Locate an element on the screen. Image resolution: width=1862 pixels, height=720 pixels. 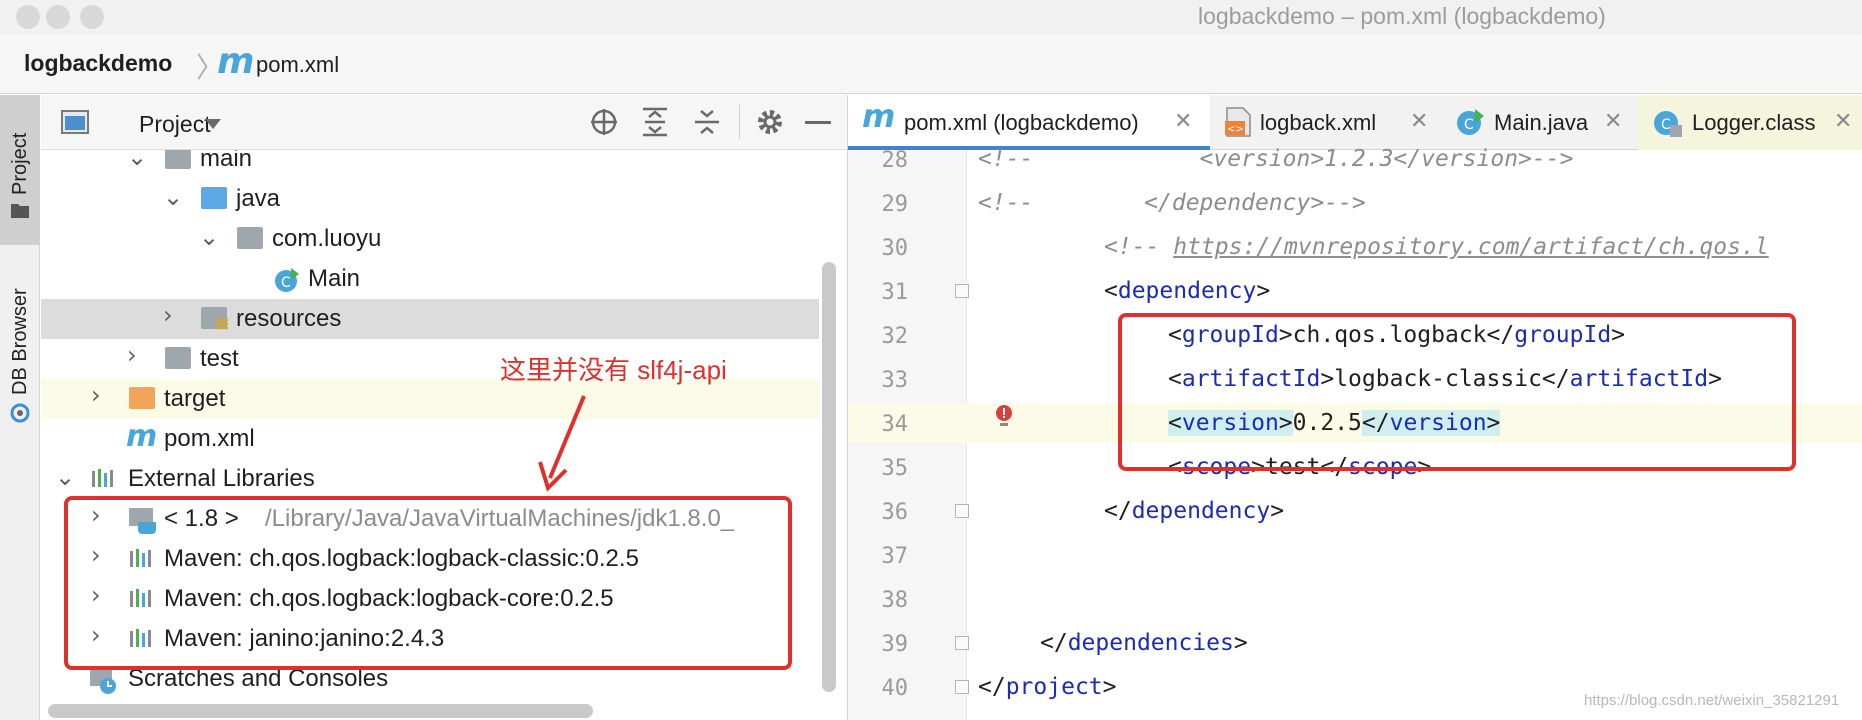
line-number: 29 is located at coordinates (895, 204).